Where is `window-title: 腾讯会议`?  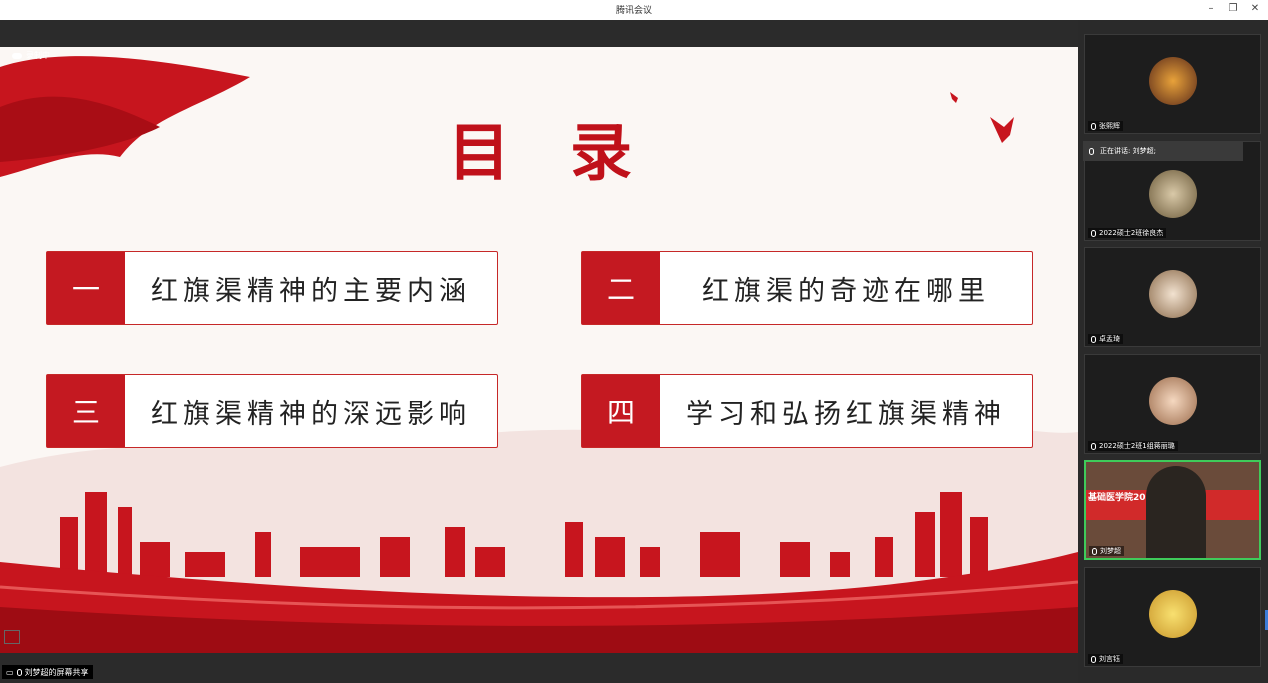 window-title: 腾讯会议 is located at coordinates (633, 11).